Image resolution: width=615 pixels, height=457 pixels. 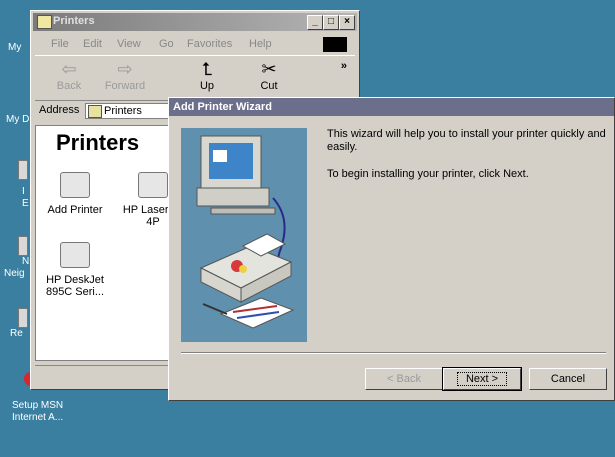 What do you see at coordinates (125, 86) in the screenshot?
I see `forward-label: Forward` at bounding box center [125, 86].